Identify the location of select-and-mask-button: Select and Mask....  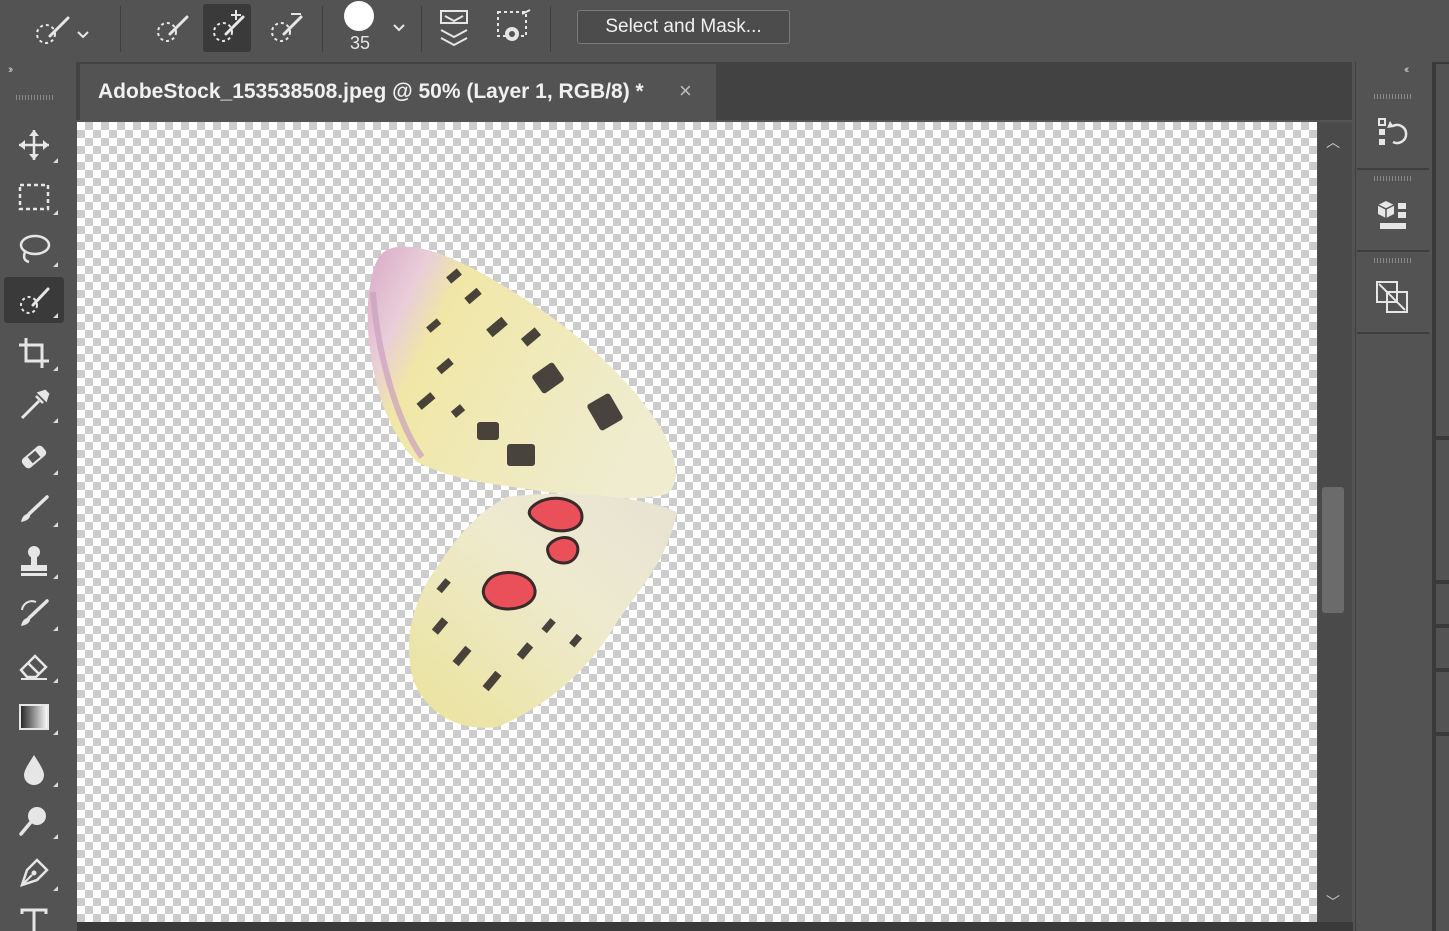
(683, 27).